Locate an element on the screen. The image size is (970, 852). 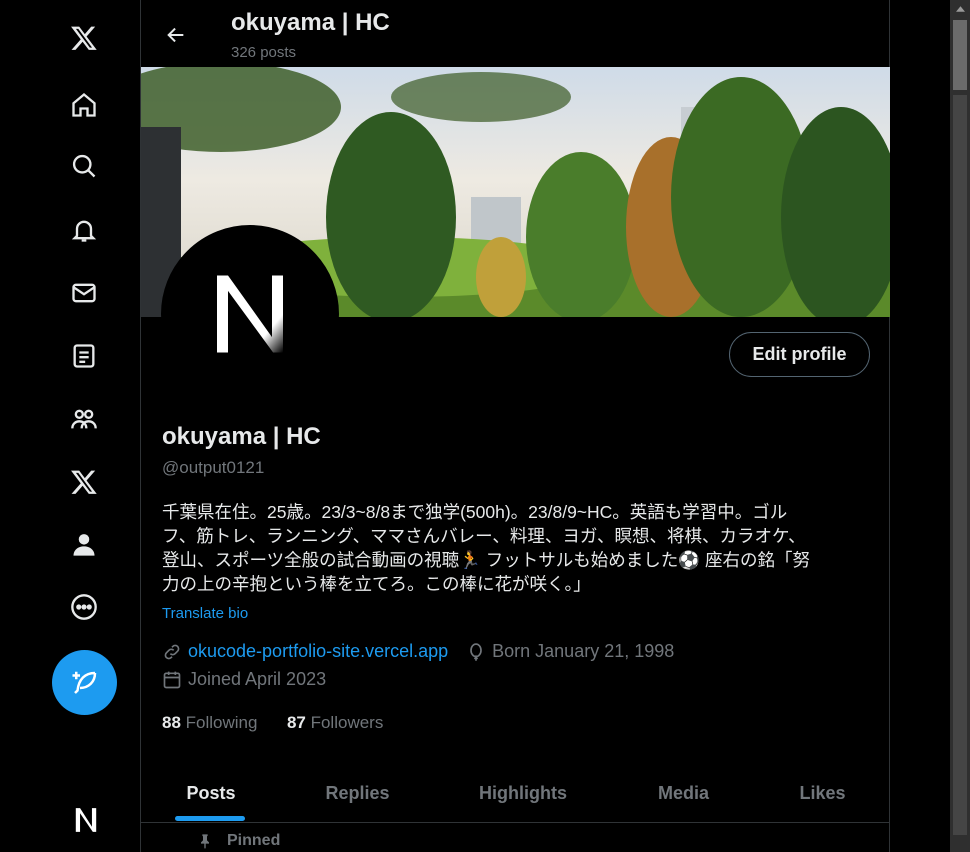
followers-label: Followers is located at coordinates (347, 722).